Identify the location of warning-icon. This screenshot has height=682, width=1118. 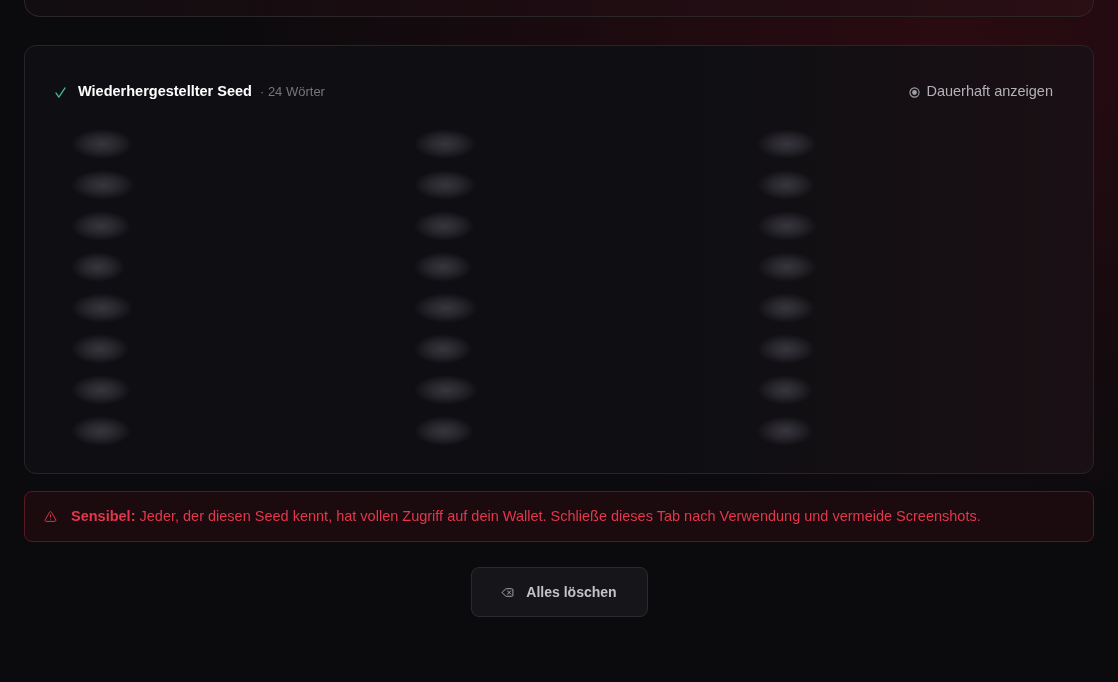
(50, 516).